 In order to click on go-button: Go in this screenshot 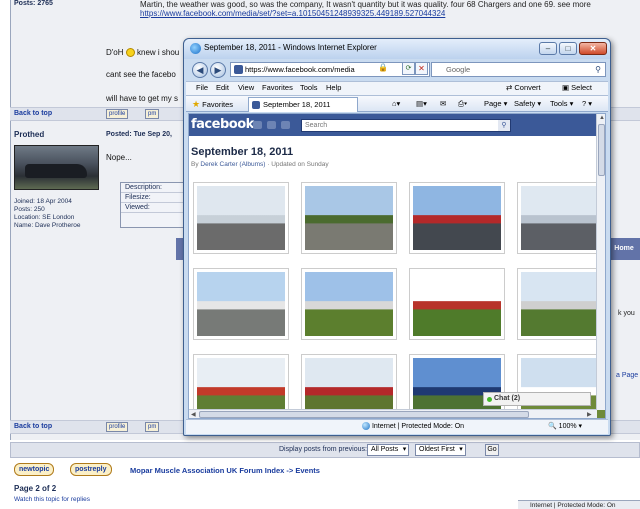, I will do `click(492, 450)`.